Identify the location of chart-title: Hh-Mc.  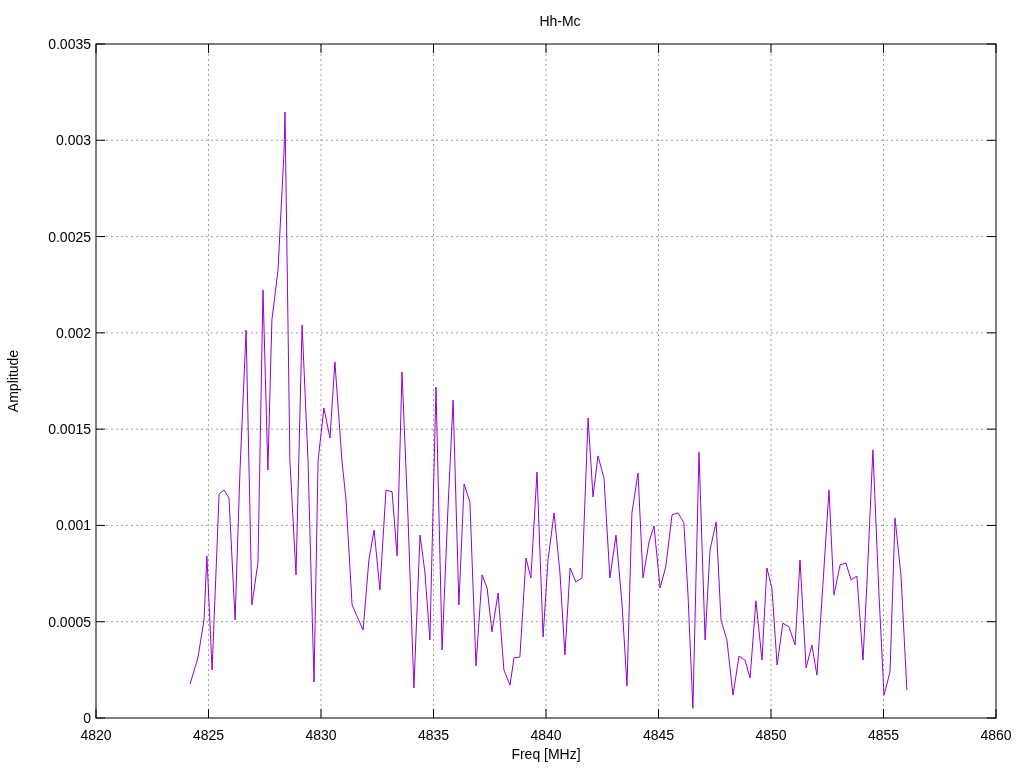
(560, 21).